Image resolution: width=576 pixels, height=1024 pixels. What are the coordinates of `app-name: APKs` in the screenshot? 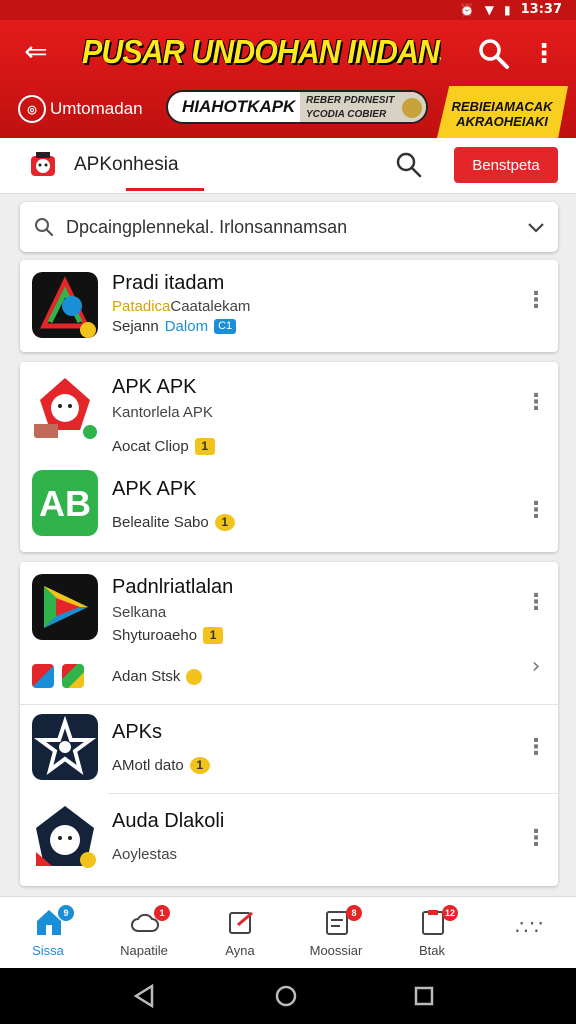 It's located at (137, 732).